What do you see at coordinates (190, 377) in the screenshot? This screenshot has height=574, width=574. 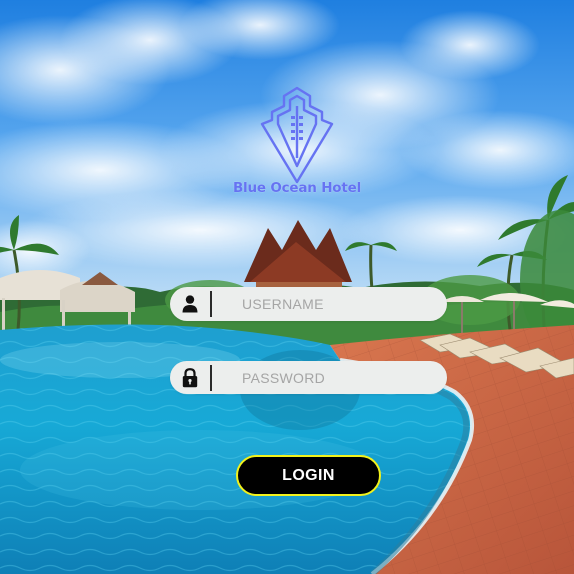 I see `lock-icon` at bounding box center [190, 377].